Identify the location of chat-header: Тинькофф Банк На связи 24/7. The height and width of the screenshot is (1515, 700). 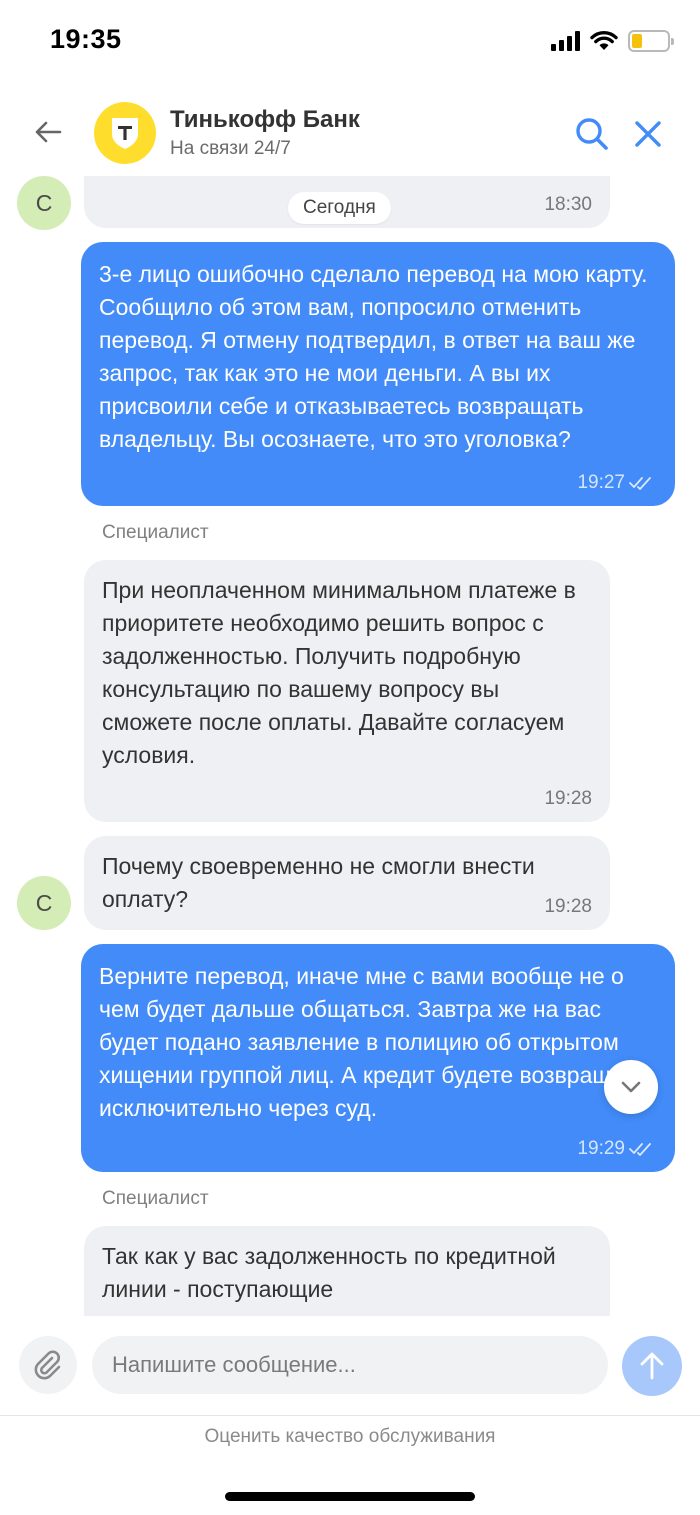
(350, 133).